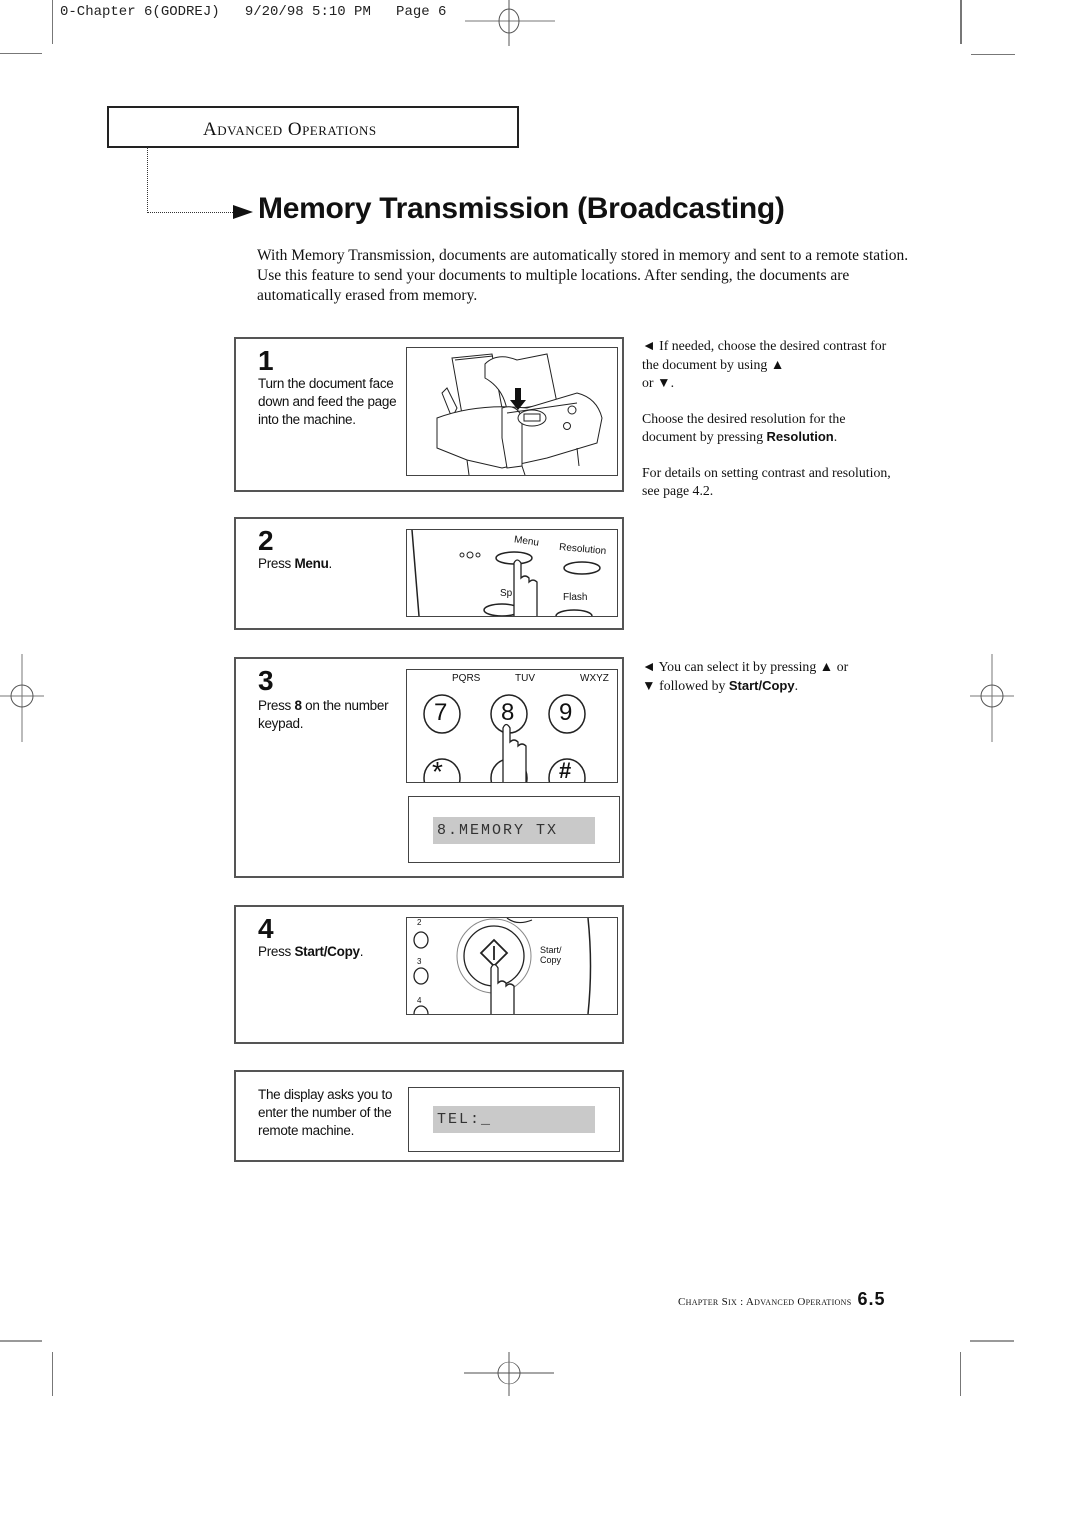  Describe the element at coordinates (551, 960) in the screenshot. I see `start-copy-label-2: Copy` at that location.